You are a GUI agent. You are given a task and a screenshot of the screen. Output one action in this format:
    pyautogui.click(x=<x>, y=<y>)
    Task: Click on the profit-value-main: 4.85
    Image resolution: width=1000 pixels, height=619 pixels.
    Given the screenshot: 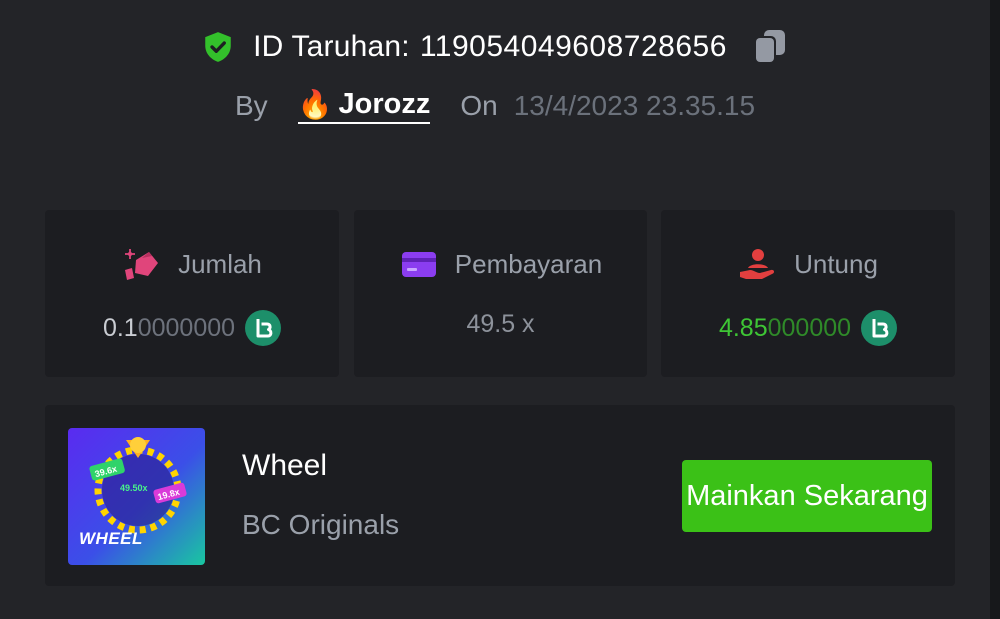 What is the action you would take?
    pyautogui.click(x=743, y=327)
    